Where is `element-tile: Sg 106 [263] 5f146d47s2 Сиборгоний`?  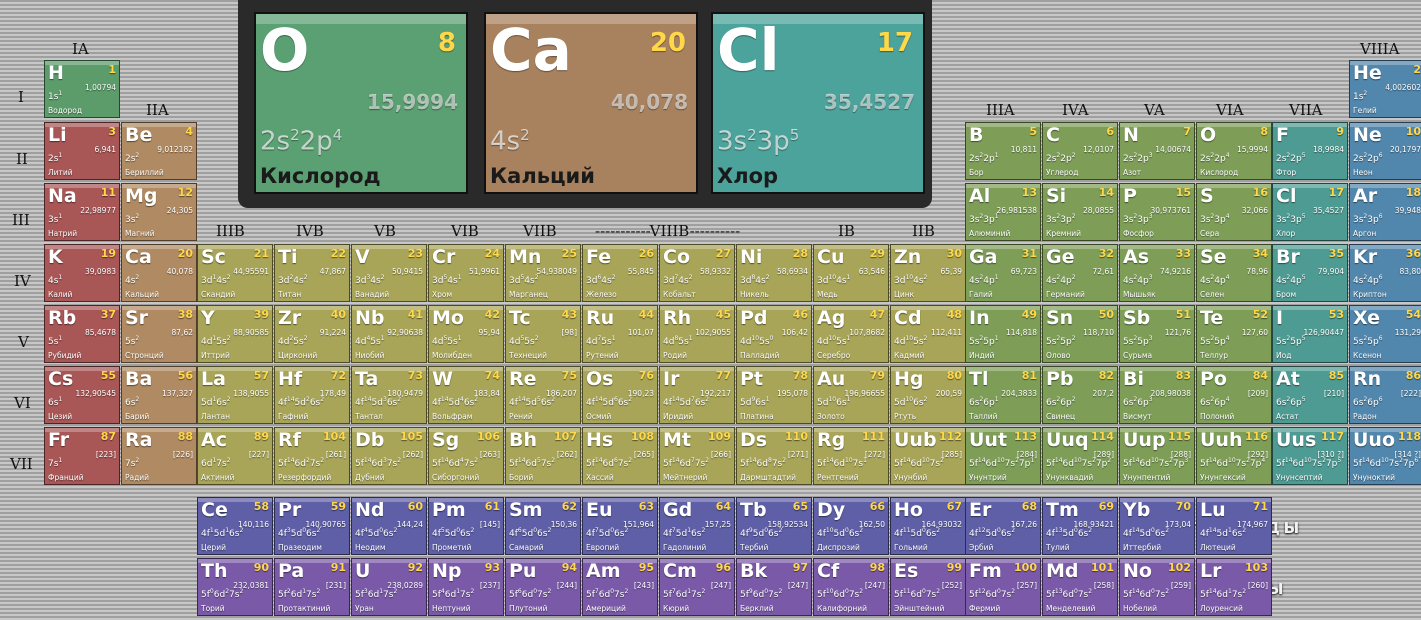 element-tile: Sg 106 [263] 5f146d47s2 Сиборгоний is located at coordinates (466, 456).